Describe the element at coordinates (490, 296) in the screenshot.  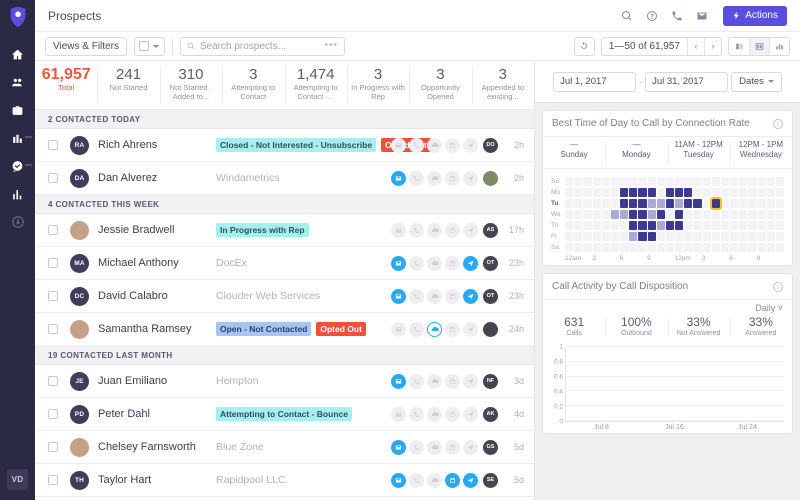
I see `owner-avatar: OT` at that location.